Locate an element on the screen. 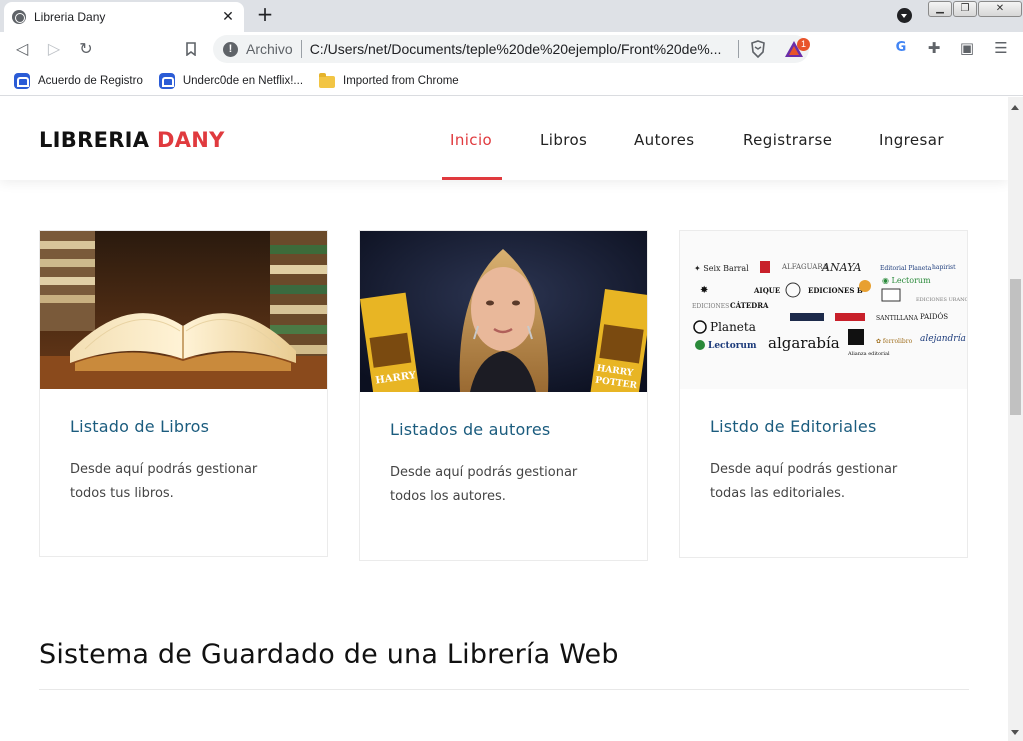  extensions-icon: ✚ is located at coordinates (934, 48).